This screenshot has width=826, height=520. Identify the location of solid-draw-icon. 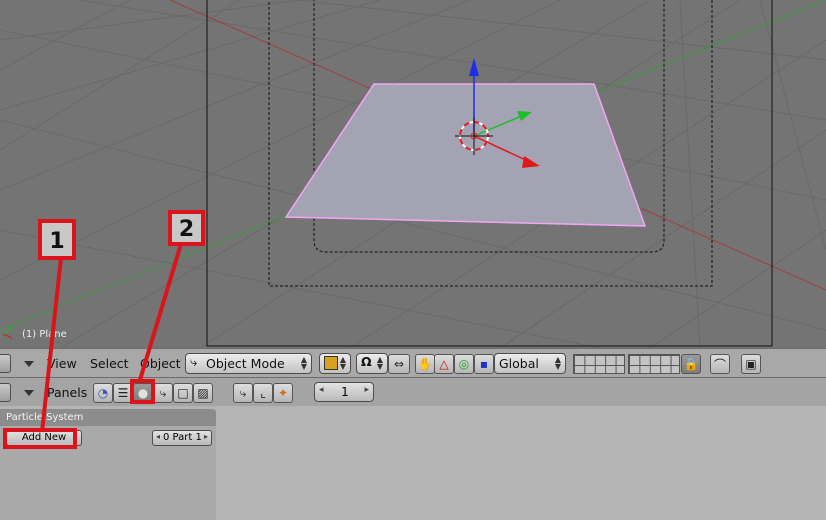
(331, 363).